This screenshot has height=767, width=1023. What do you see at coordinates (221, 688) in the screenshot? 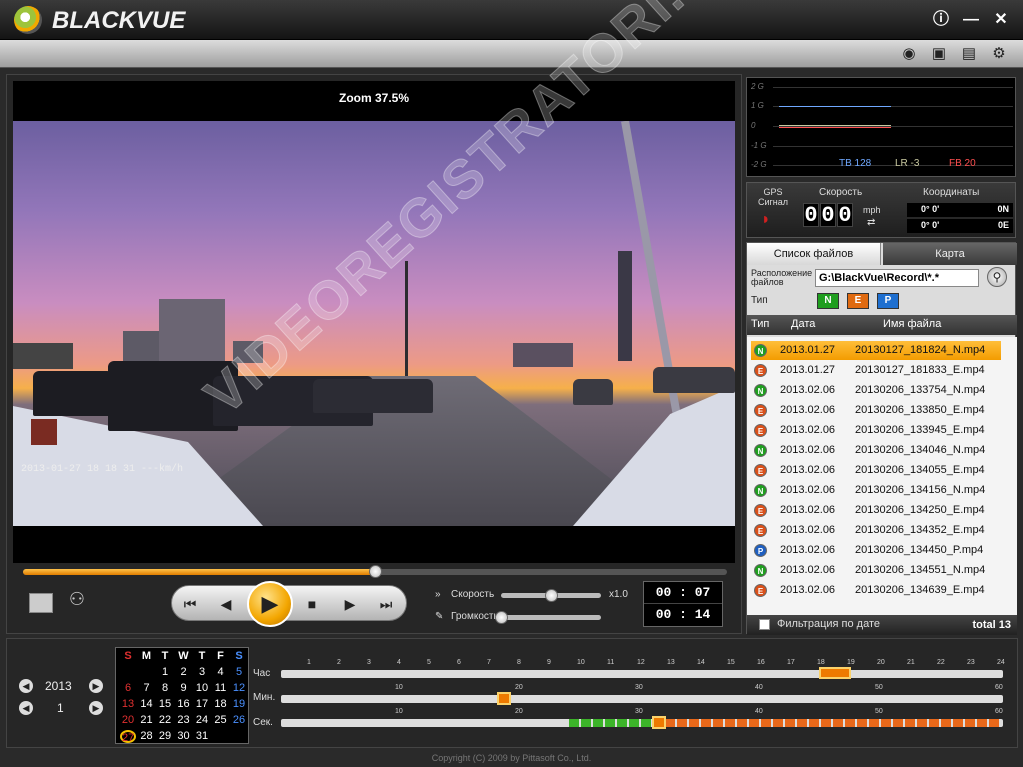
I see `calendar-day: 11` at bounding box center [221, 688].